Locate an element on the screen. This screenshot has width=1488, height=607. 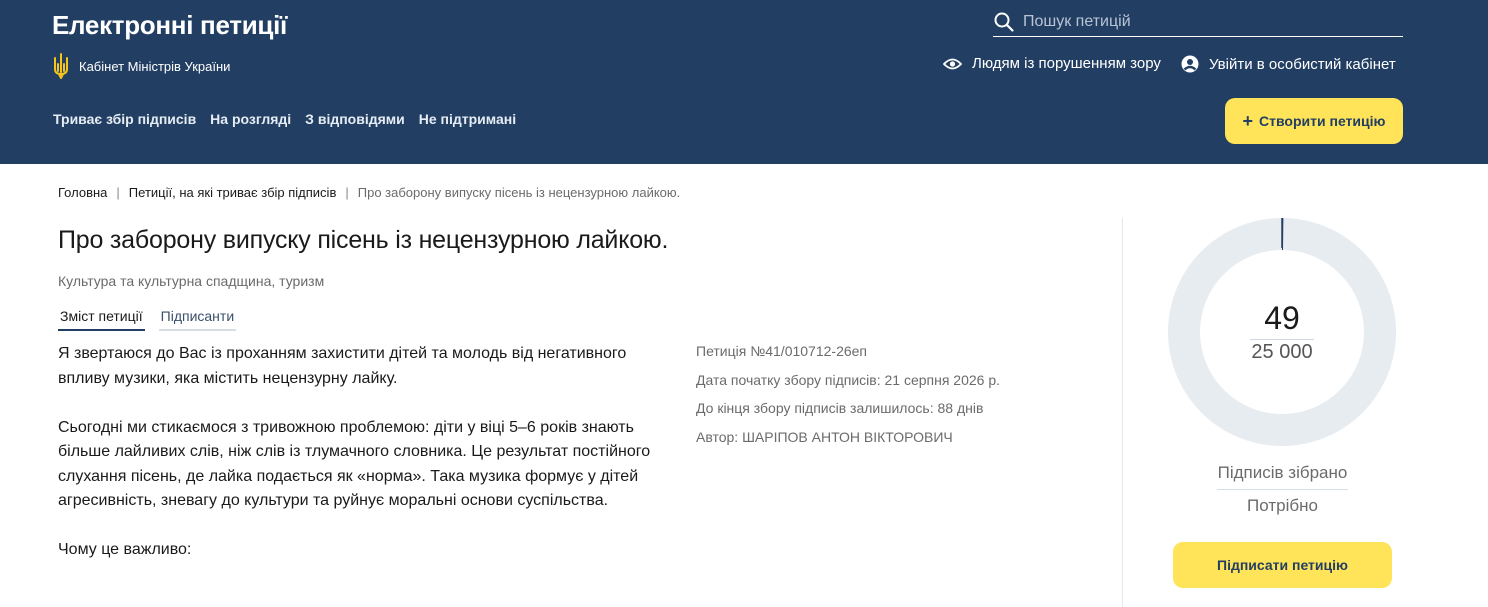
nav-item-answered: З відповідями is located at coordinates (355, 119).